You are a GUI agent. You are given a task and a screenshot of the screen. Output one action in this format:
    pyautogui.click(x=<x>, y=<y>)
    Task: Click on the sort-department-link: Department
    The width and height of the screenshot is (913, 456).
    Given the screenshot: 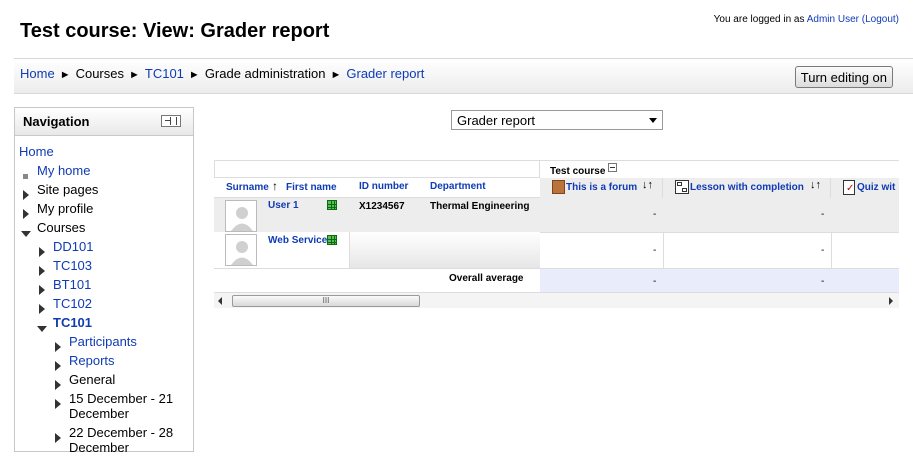 What is the action you would take?
    pyautogui.click(x=458, y=186)
    